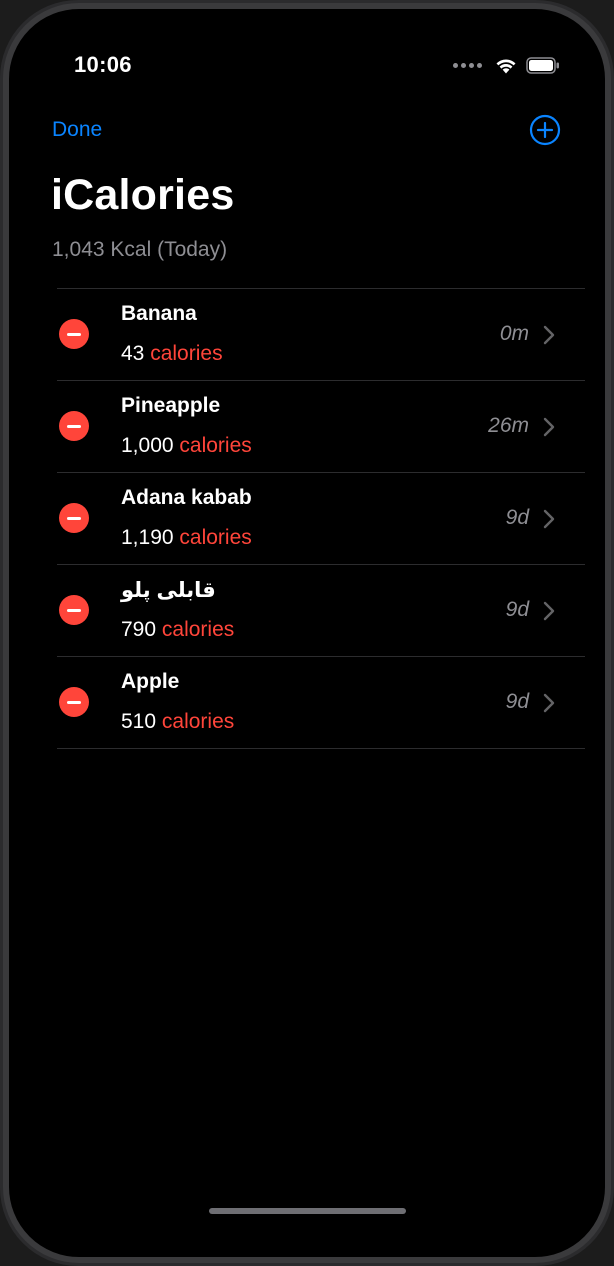  What do you see at coordinates (139, 721) in the screenshot?
I see `calorie-value: 510` at bounding box center [139, 721].